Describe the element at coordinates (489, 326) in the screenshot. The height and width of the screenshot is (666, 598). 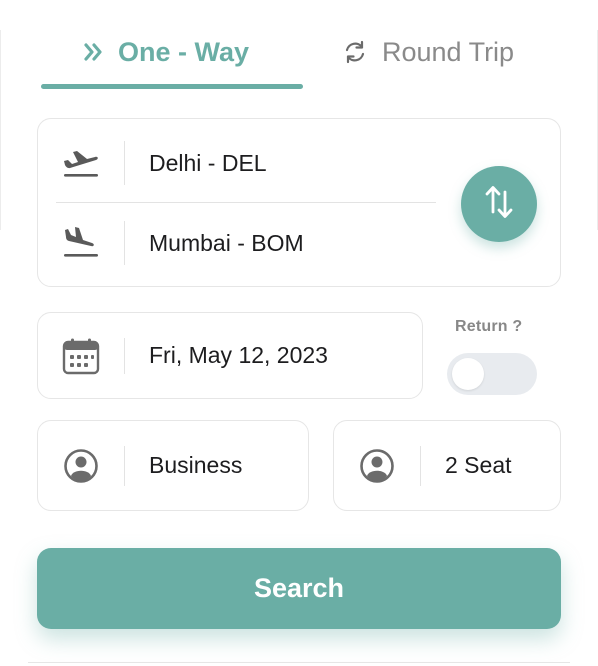
I see `return-label: Return ?` at that location.